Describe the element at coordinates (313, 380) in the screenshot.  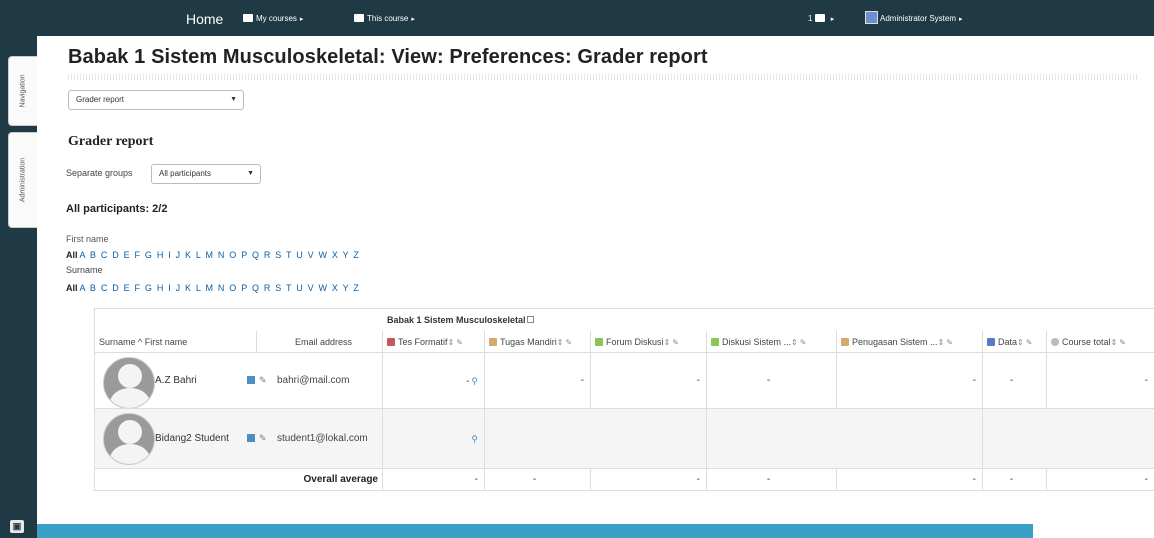
I see `email-value: bahri@mail.com` at that location.